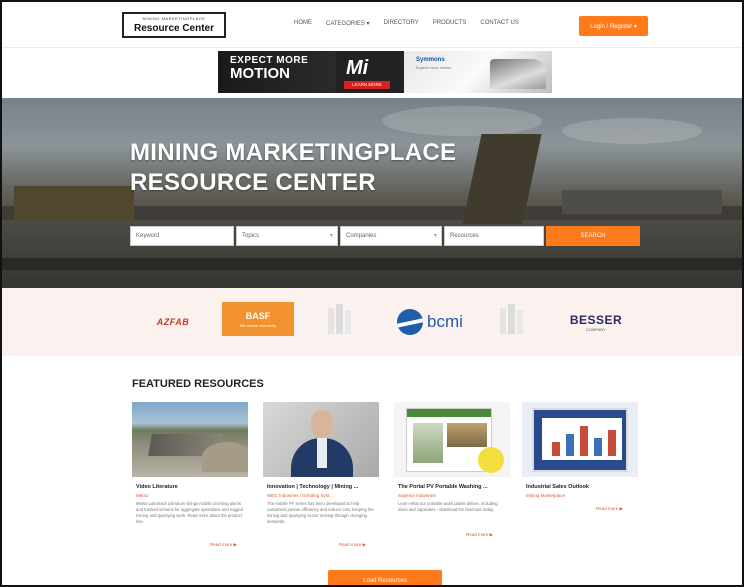  Describe the element at coordinates (361, 236) in the screenshot. I see `companies-select-label: Companies` at that location.